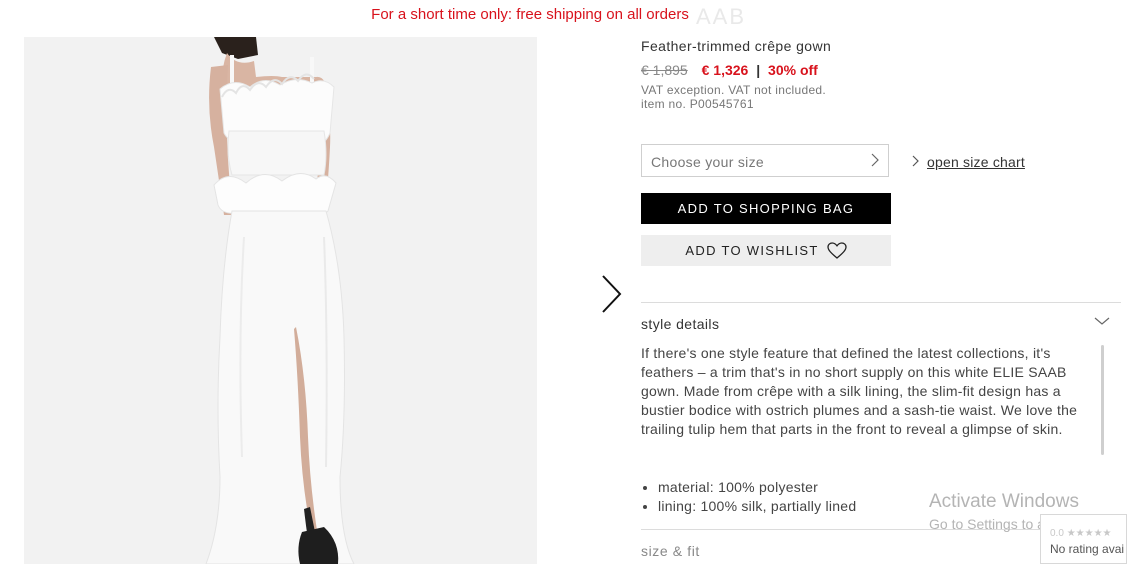 The height and width of the screenshot is (564, 1127). I want to click on rating-label: No rating avai, so click(1087, 549).